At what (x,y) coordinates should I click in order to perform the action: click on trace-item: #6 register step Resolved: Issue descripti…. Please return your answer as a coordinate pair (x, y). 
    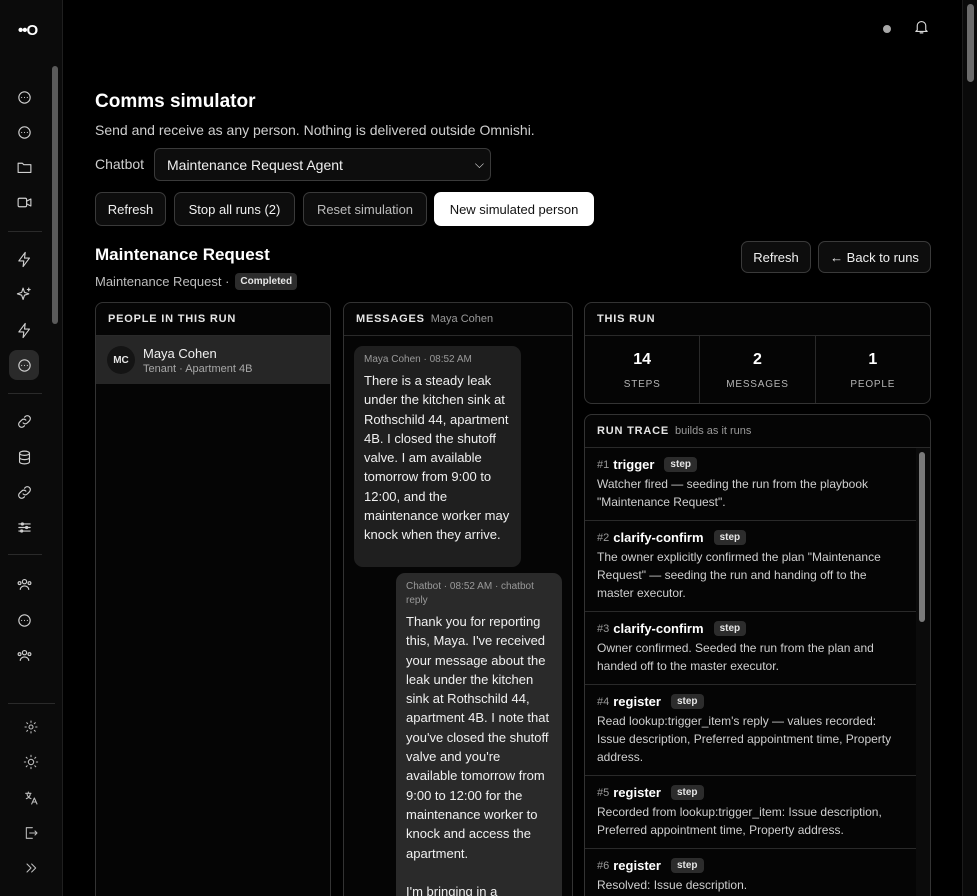
    Looking at the image, I should click on (750, 872).